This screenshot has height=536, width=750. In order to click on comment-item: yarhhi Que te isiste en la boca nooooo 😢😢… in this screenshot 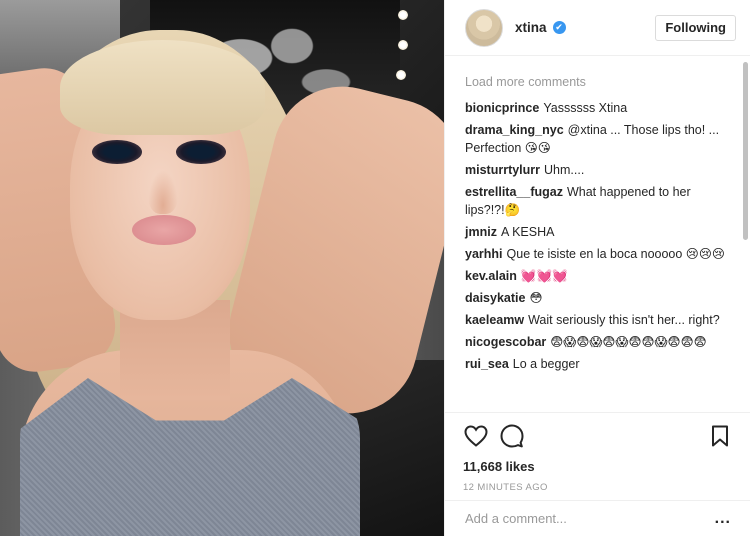, I will do `click(598, 254)`.